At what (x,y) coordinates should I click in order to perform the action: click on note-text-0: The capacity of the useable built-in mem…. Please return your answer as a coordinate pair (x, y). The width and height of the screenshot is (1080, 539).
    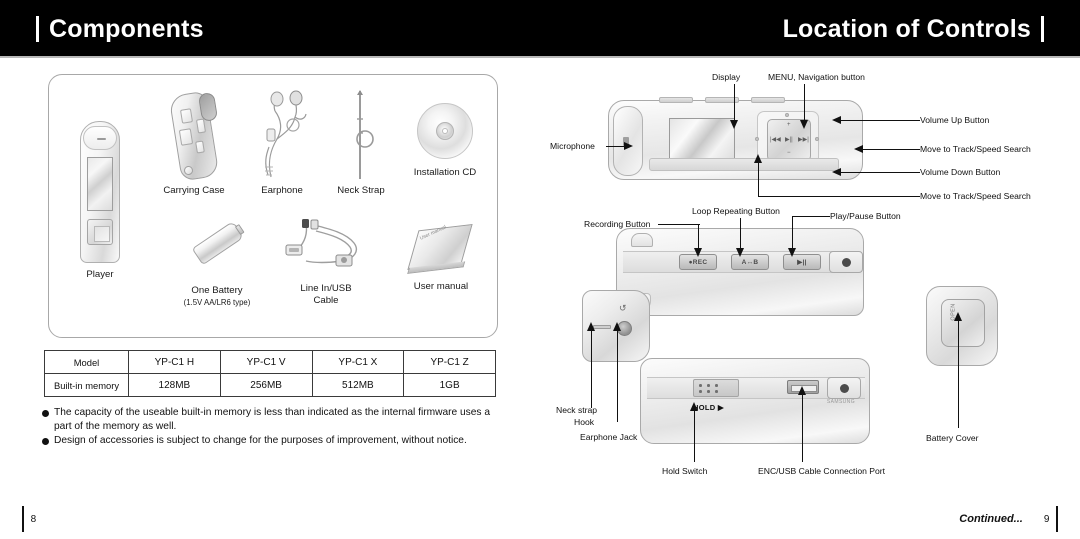
    Looking at the image, I should click on (272, 419).